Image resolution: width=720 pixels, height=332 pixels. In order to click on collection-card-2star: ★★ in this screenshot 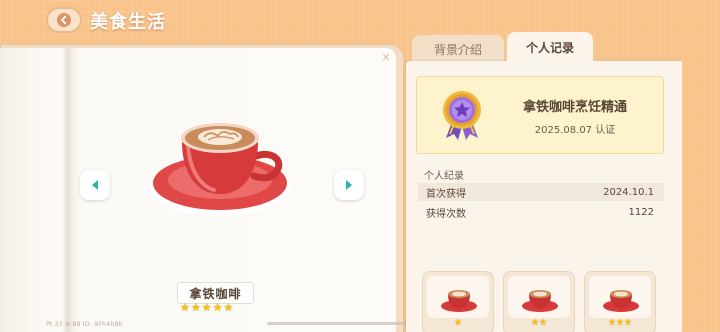, I will do `click(539, 301)`.